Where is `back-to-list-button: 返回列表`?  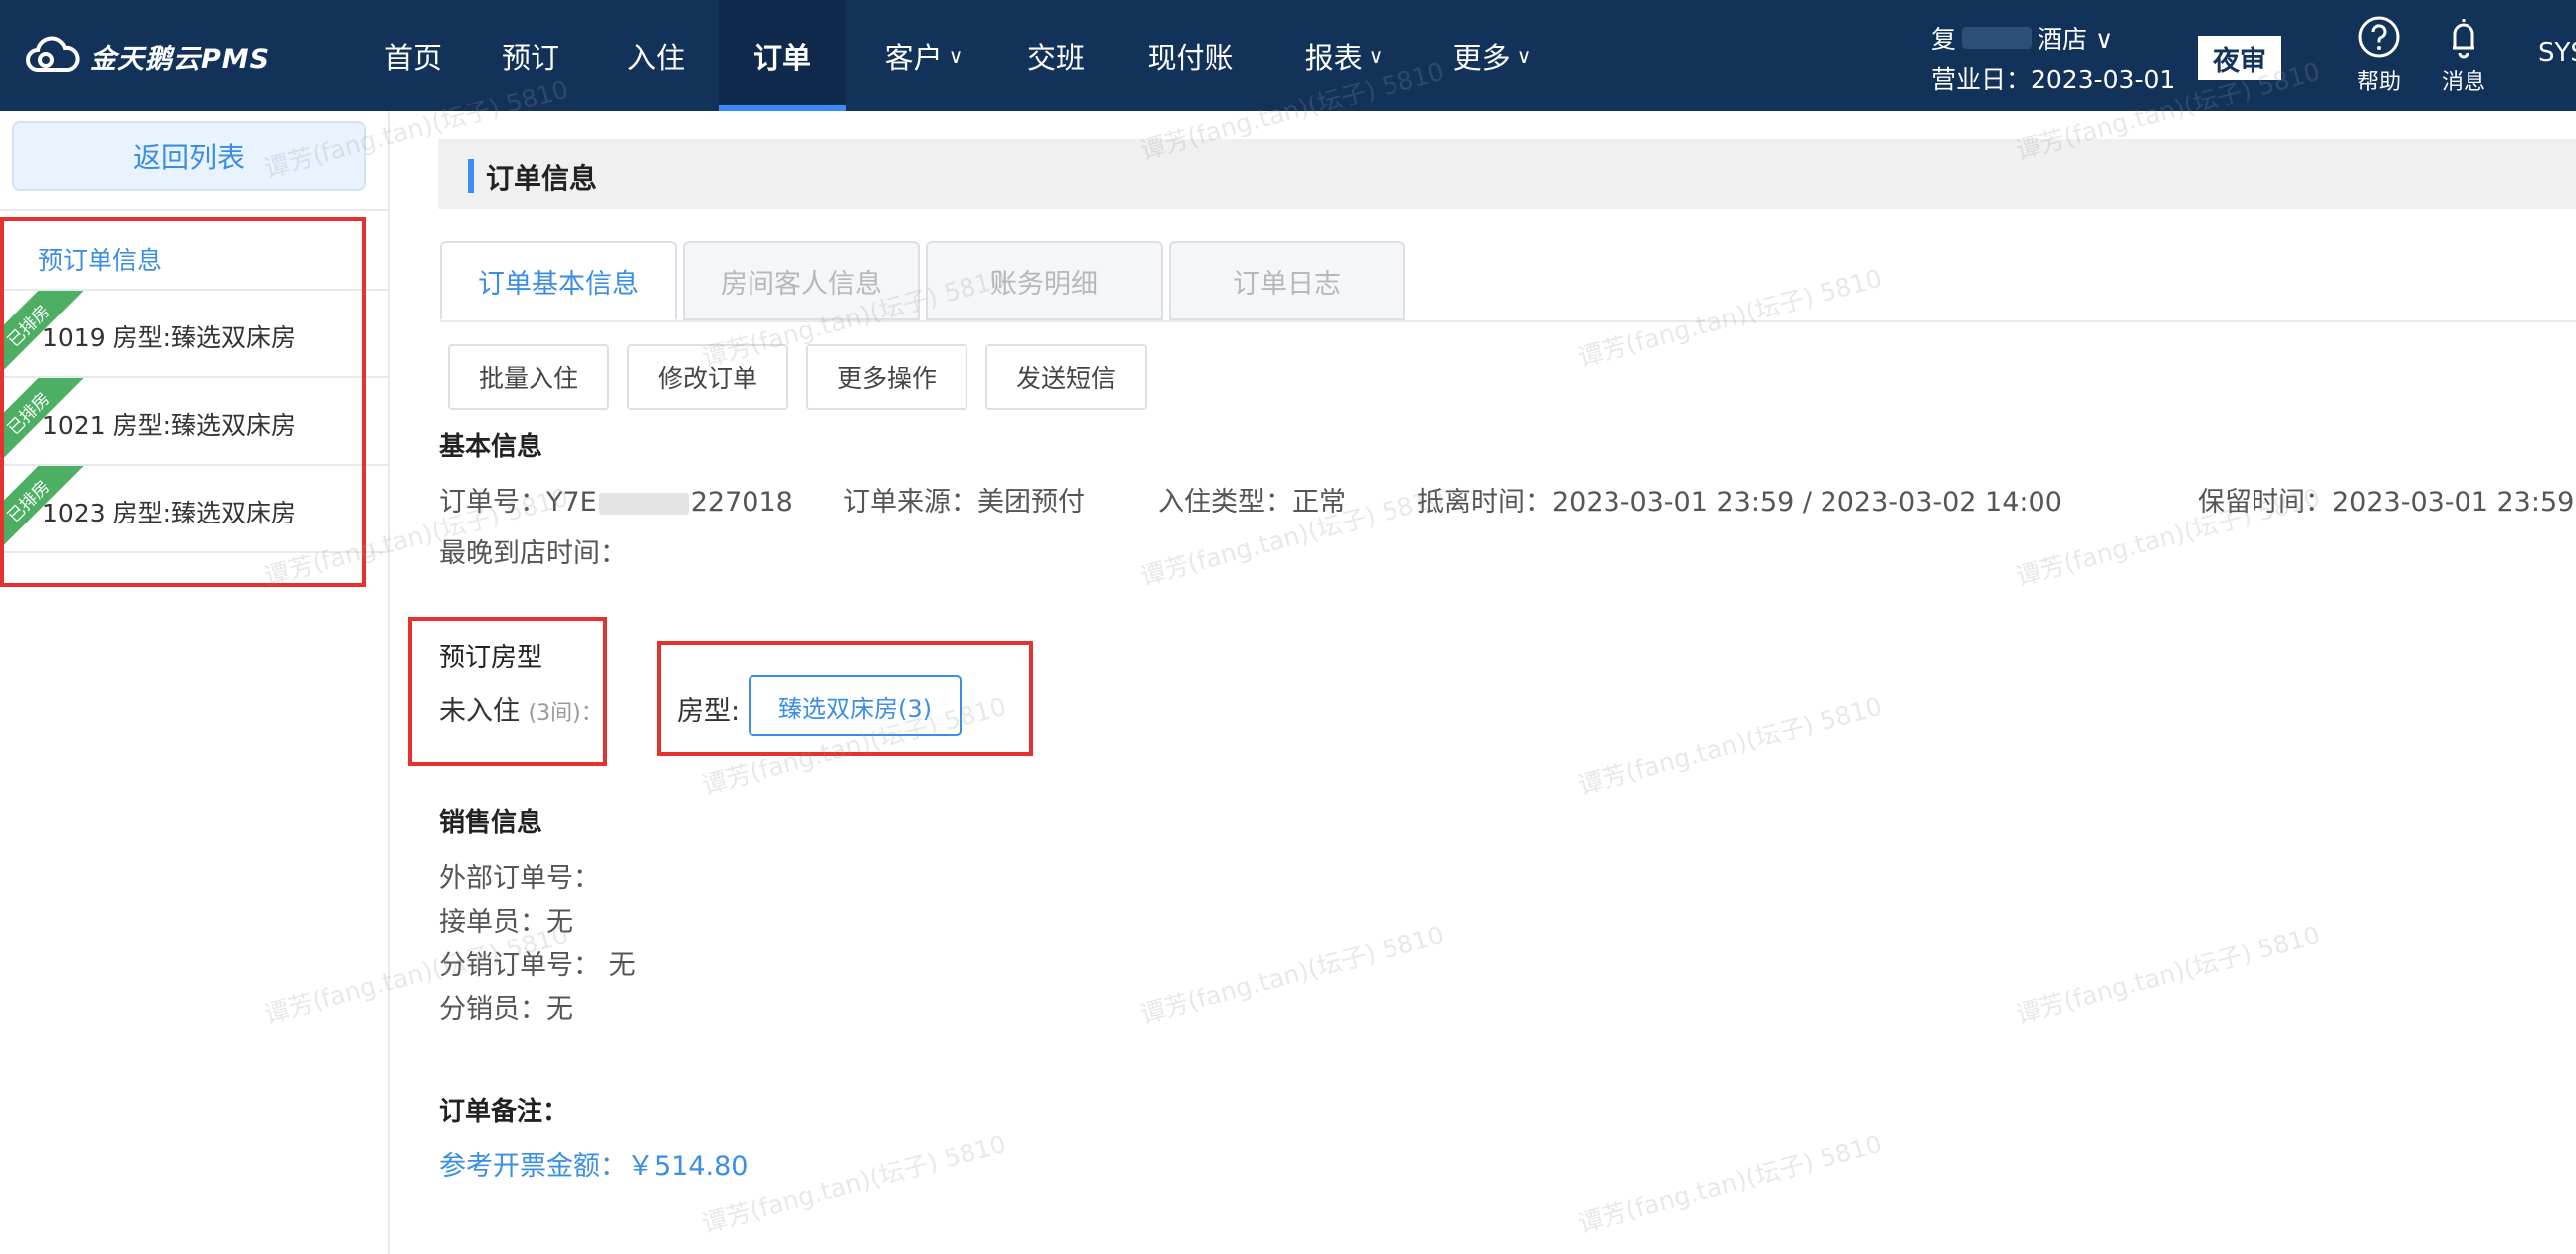
back-to-list-button: 返回列表 is located at coordinates (189, 156).